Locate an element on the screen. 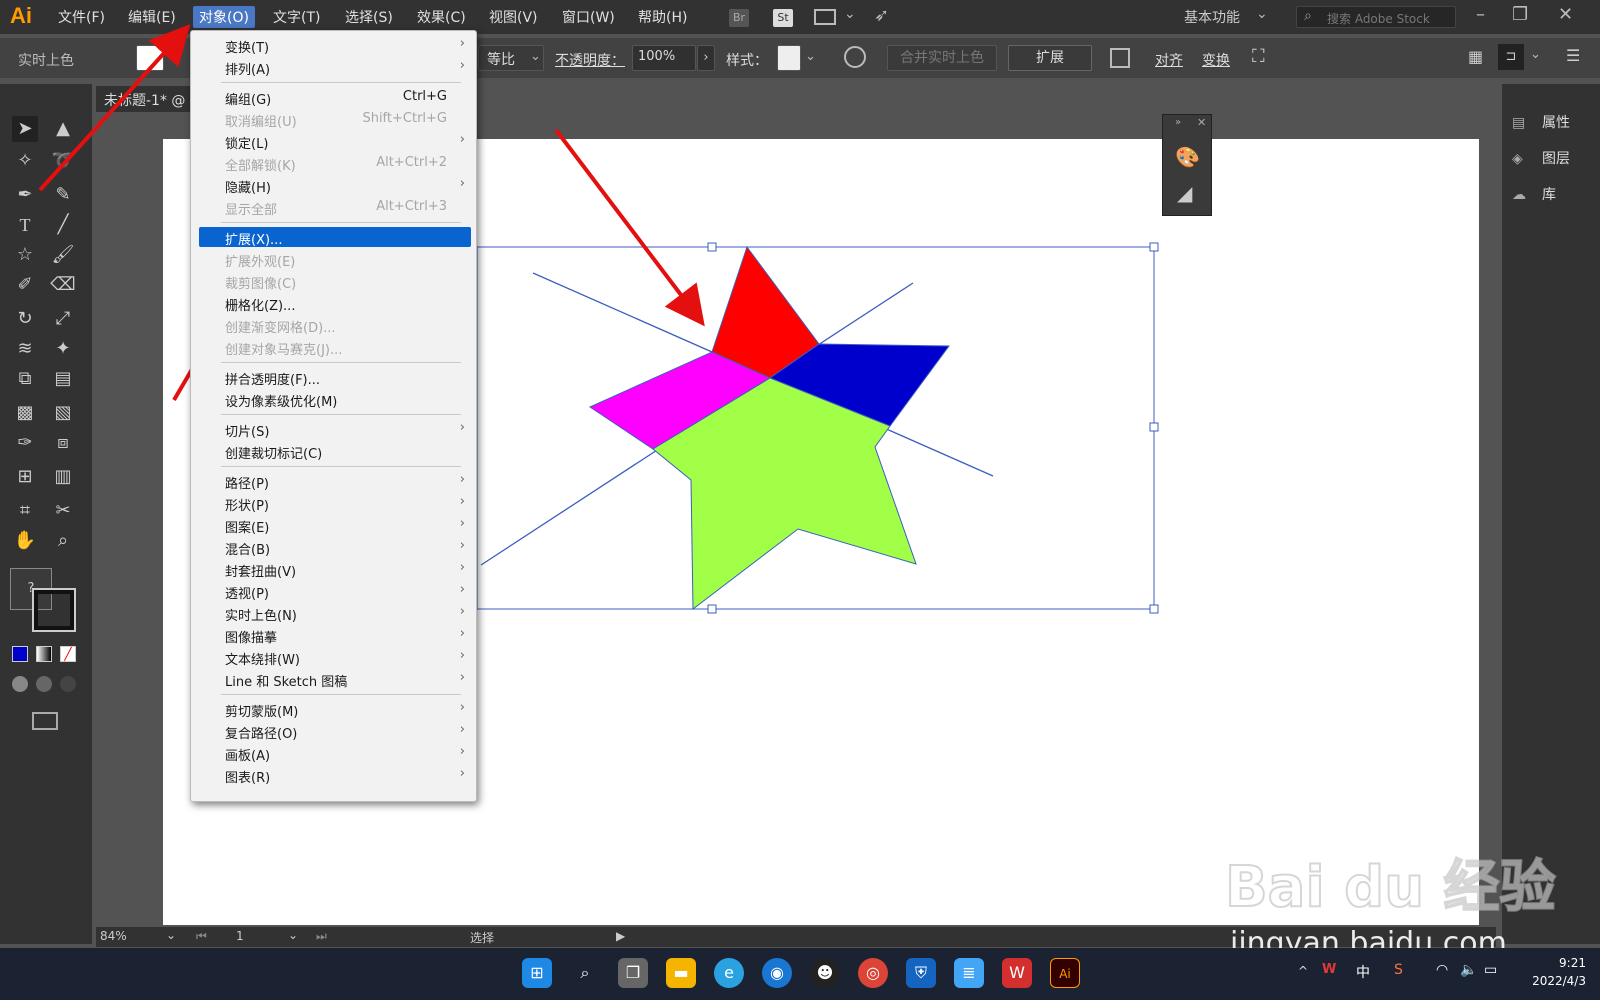 This screenshot has width=1600, height=1000. menu-item: 排列(A) › is located at coordinates (335, 67).